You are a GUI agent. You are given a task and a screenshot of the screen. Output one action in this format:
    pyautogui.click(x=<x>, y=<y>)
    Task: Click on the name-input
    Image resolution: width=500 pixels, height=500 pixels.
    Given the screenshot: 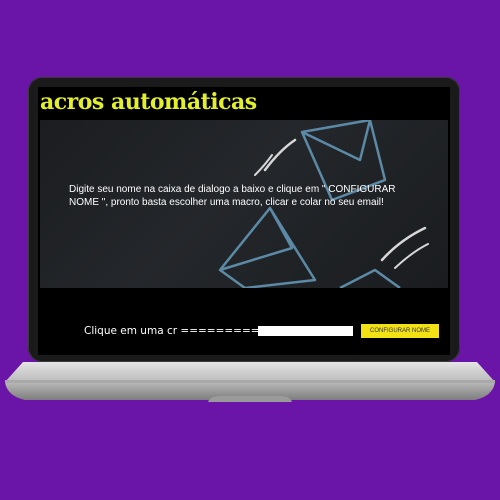 What is the action you would take?
    pyautogui.click(x=305, y=331)
    